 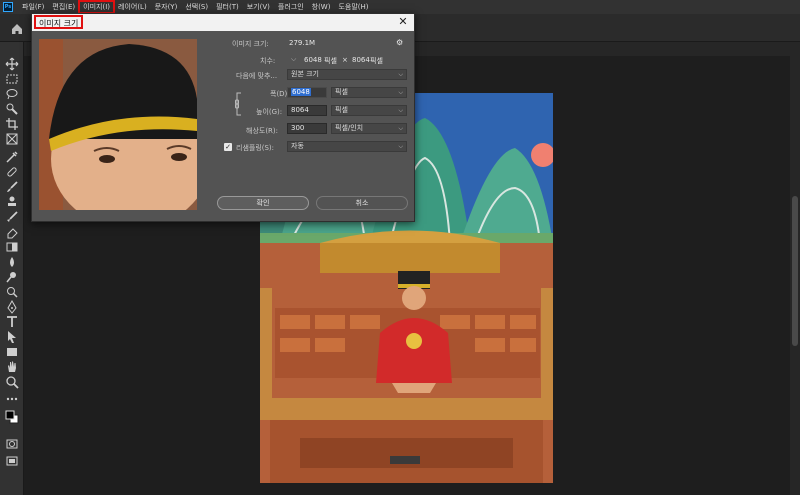 What do you see at coordinates (59, 22) in the screenshot?
I see `dialog-title: 이미지 크기` at bounding box center [59, 22].